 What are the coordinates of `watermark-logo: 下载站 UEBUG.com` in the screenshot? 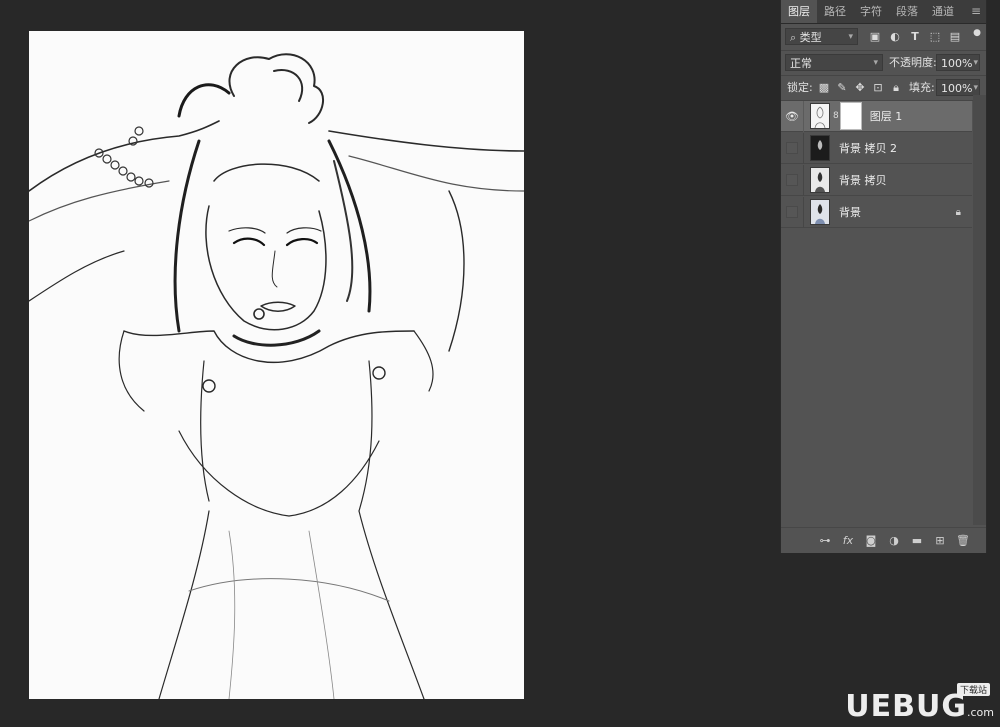 It's located at (919, 703).